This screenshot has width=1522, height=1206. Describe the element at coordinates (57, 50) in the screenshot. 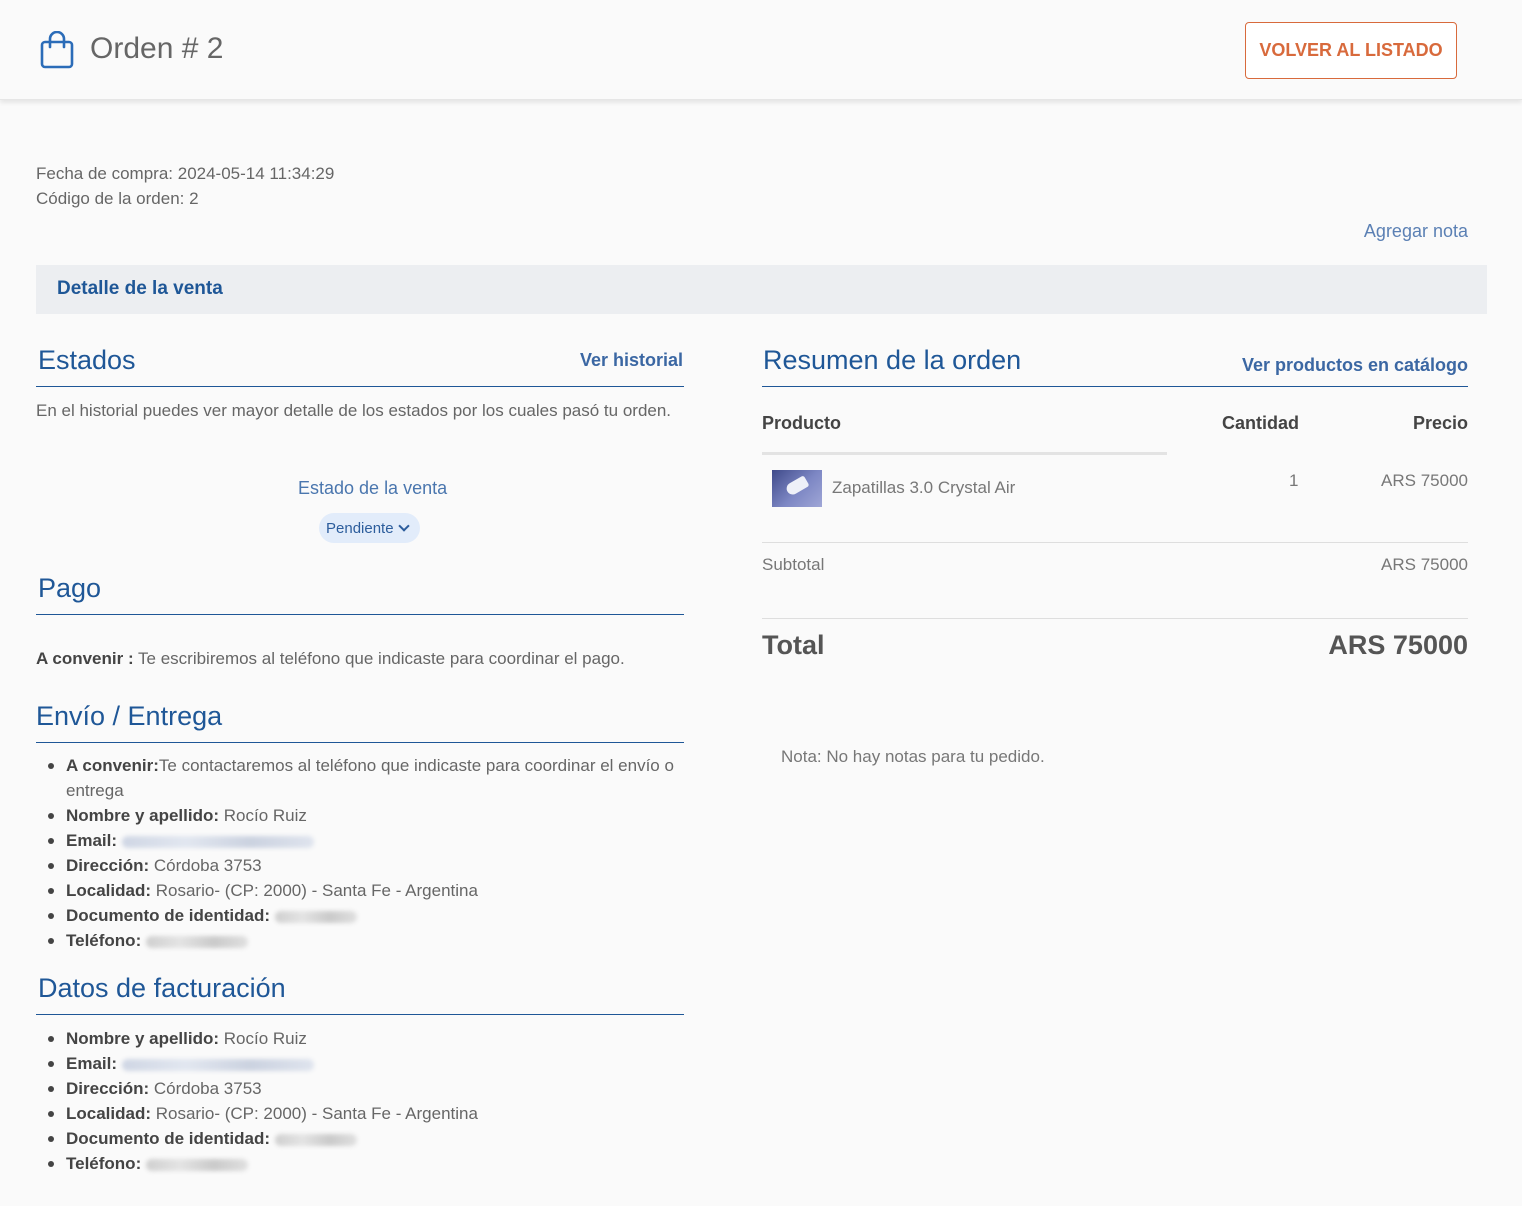

I see `shopping-bag-icon` at that location.